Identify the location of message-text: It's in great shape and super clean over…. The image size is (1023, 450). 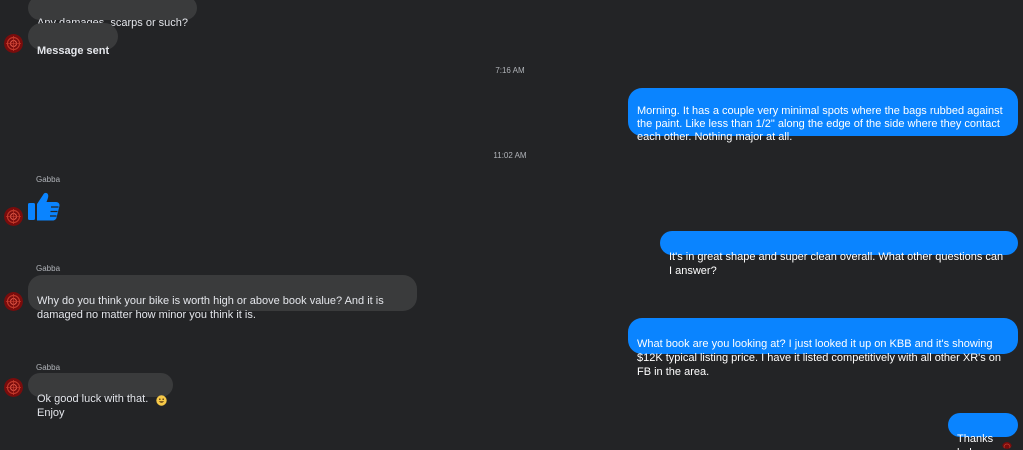
(836, 264).